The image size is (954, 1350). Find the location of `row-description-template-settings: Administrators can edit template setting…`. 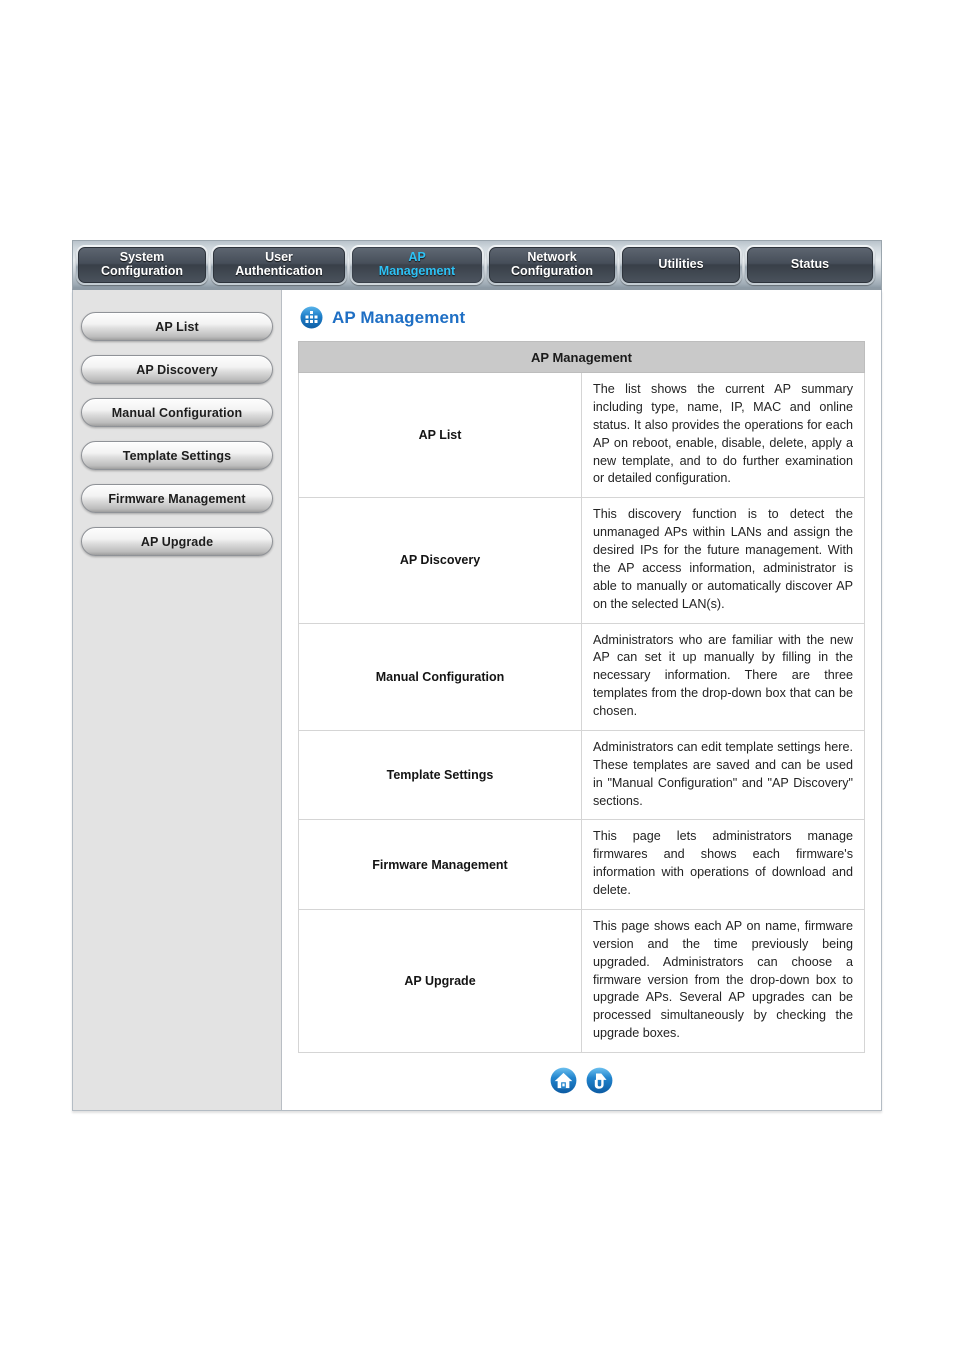

row-description-template-settings: Administrators can edit template setting… is located at coordinates (723, 775).